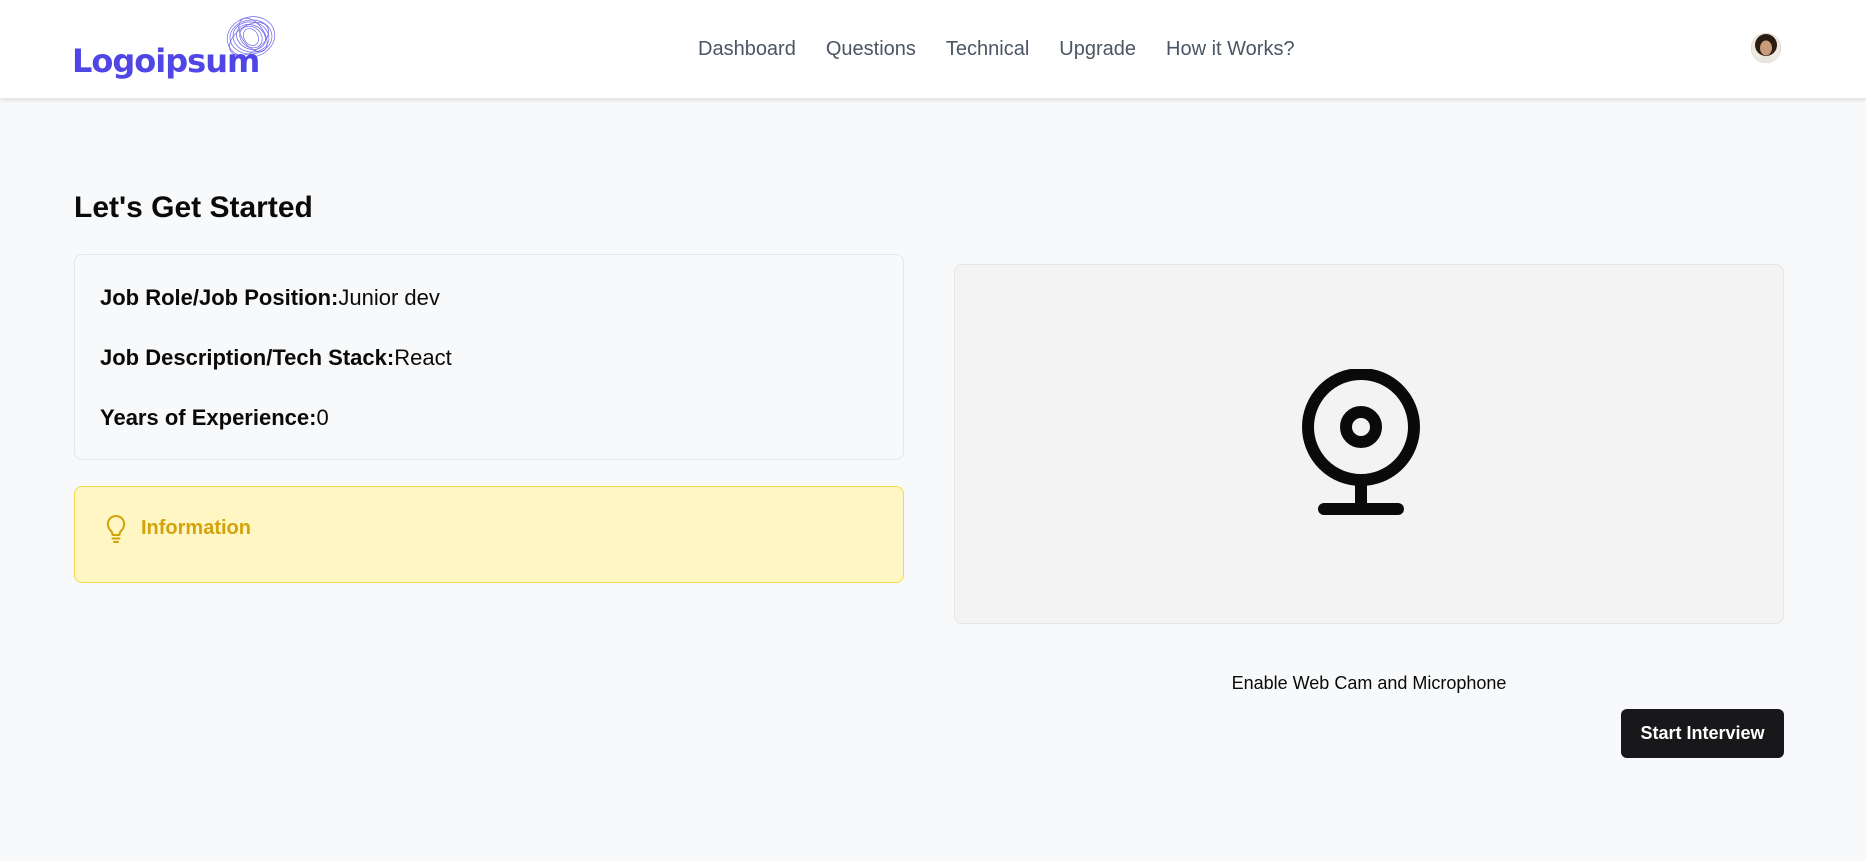  I want to click on nav-item-technical: Technical, so click(987, 49).